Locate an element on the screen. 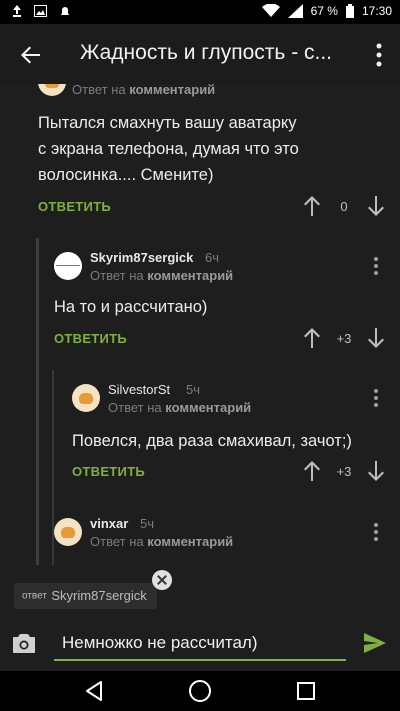 The width and height of the screenshot is (400, 711). wifi-icon is located at coordinates (270, 10).